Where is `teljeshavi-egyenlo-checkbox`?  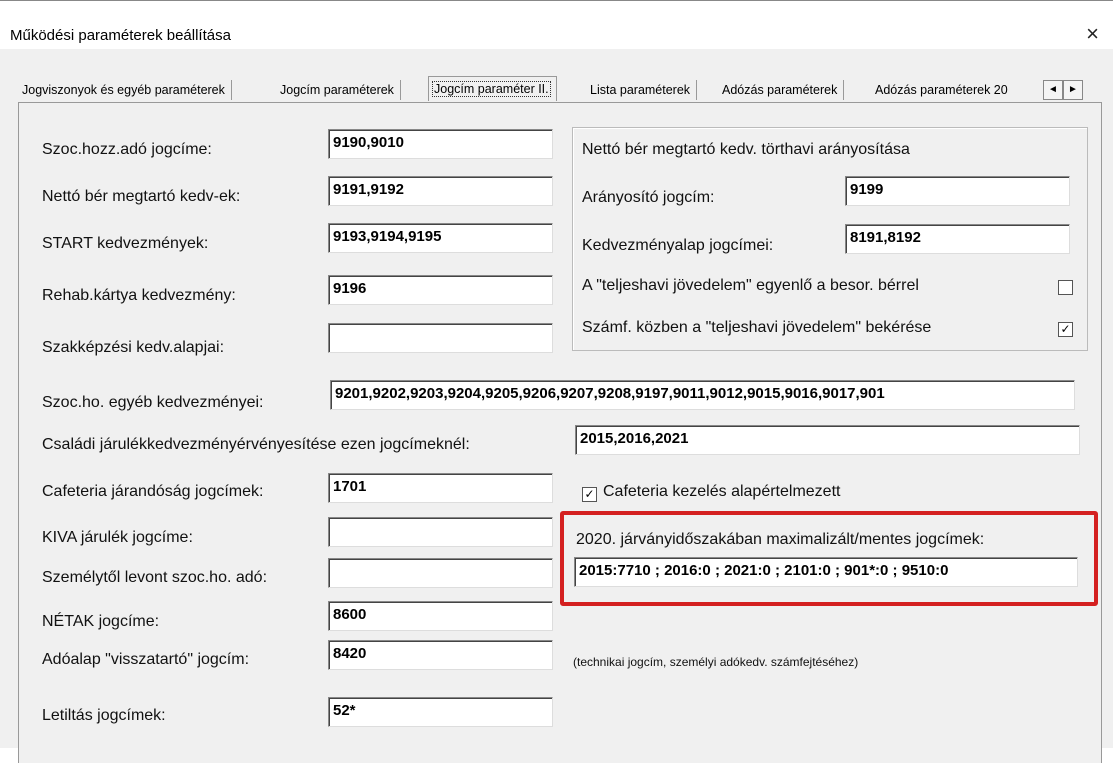
teljeshavi-egyenlo-checkbox is located at coordinates (1065, 287).